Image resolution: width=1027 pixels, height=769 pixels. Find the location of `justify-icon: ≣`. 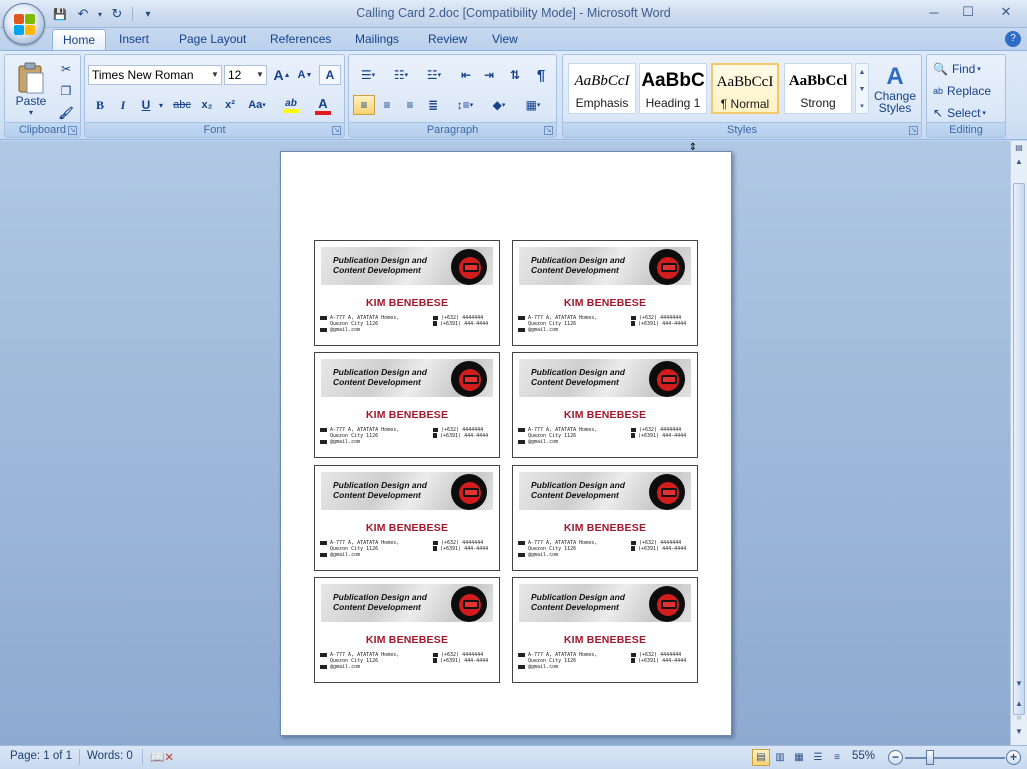

justify-icon: ≣ is located at coordinates (433, 105).